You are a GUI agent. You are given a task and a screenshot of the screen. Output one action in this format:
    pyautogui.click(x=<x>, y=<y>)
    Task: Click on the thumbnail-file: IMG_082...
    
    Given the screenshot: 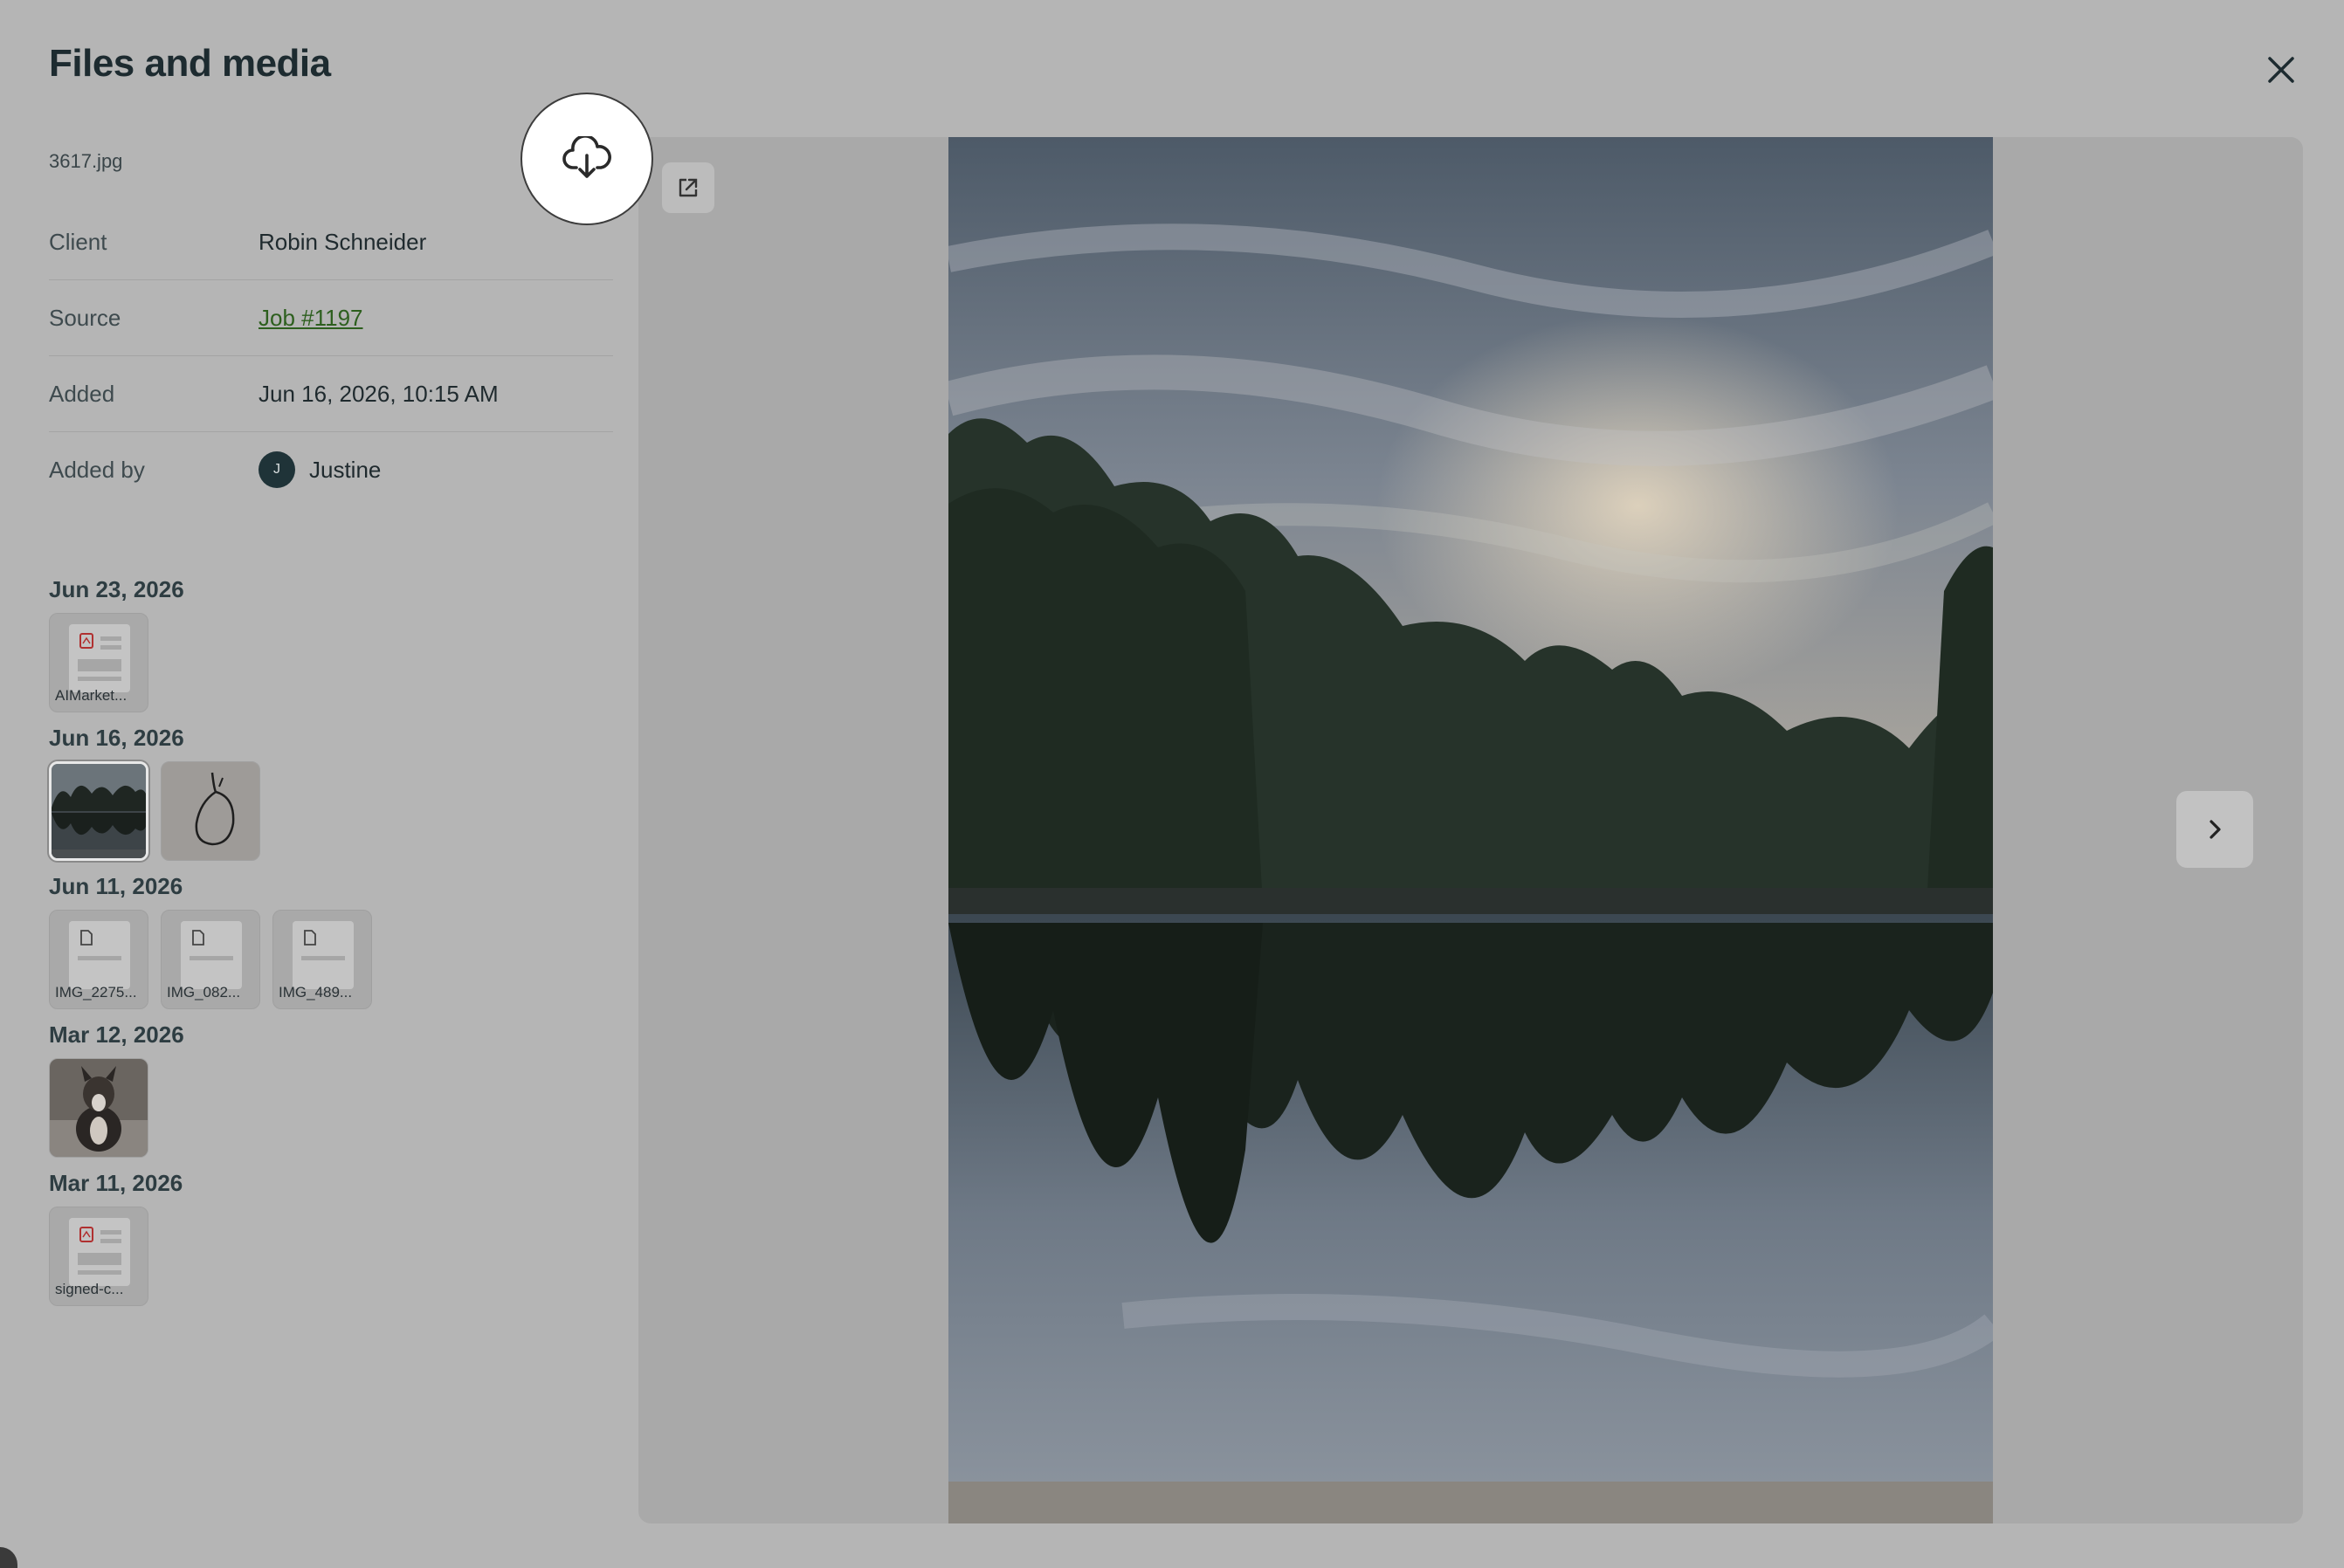 What is the action you would take?
    pyautogui.click(x=210, y=959)
    